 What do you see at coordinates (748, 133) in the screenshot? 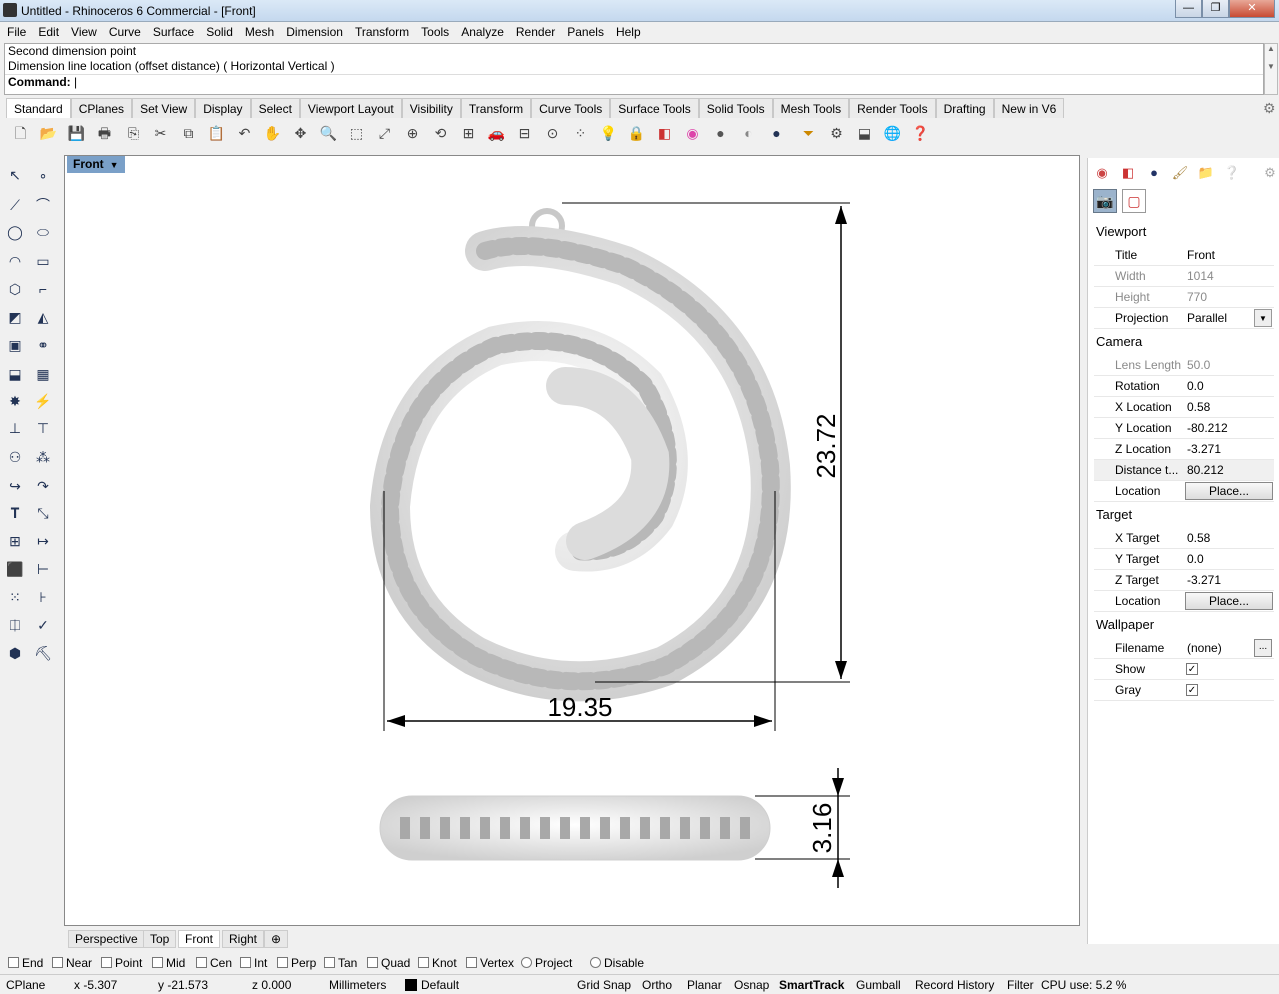
I see `rendered-sphere-icon: ◐` at bounding box center [748, 133].